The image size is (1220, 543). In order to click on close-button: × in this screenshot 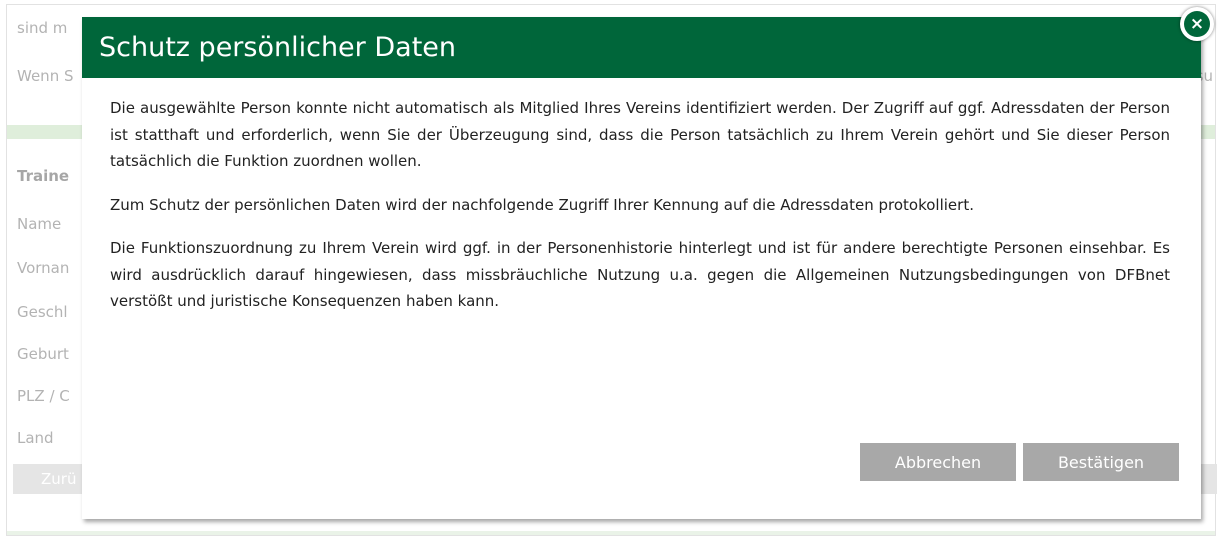, I will do `click(1197, 24)`.